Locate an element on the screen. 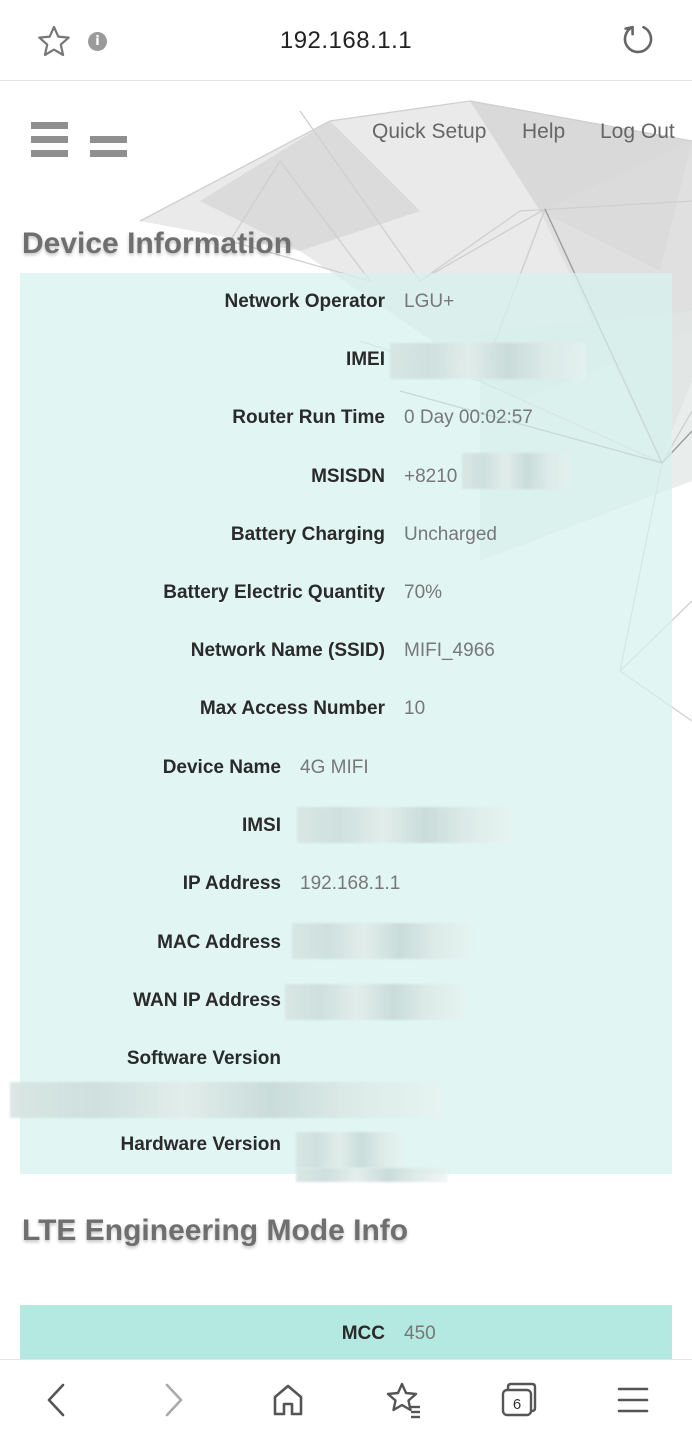  msisdn-value: +8210 is located at coordinates (431, 476).